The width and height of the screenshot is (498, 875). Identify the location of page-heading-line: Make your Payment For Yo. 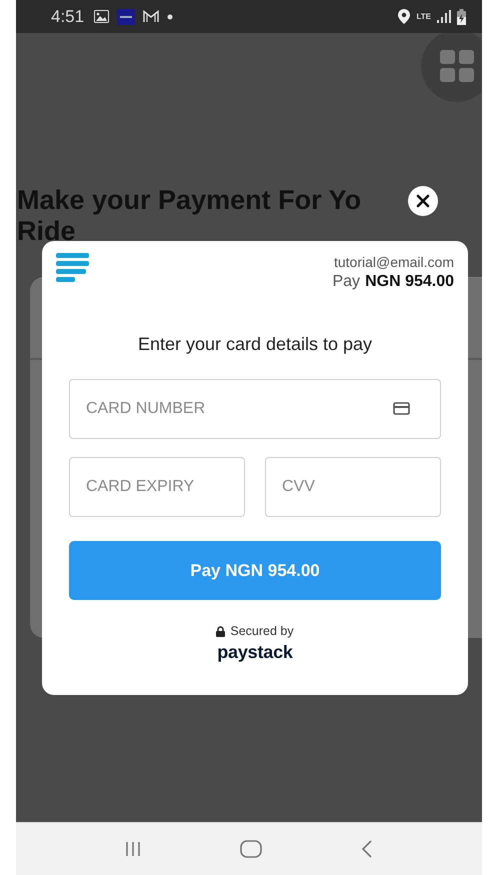
(189, 200).